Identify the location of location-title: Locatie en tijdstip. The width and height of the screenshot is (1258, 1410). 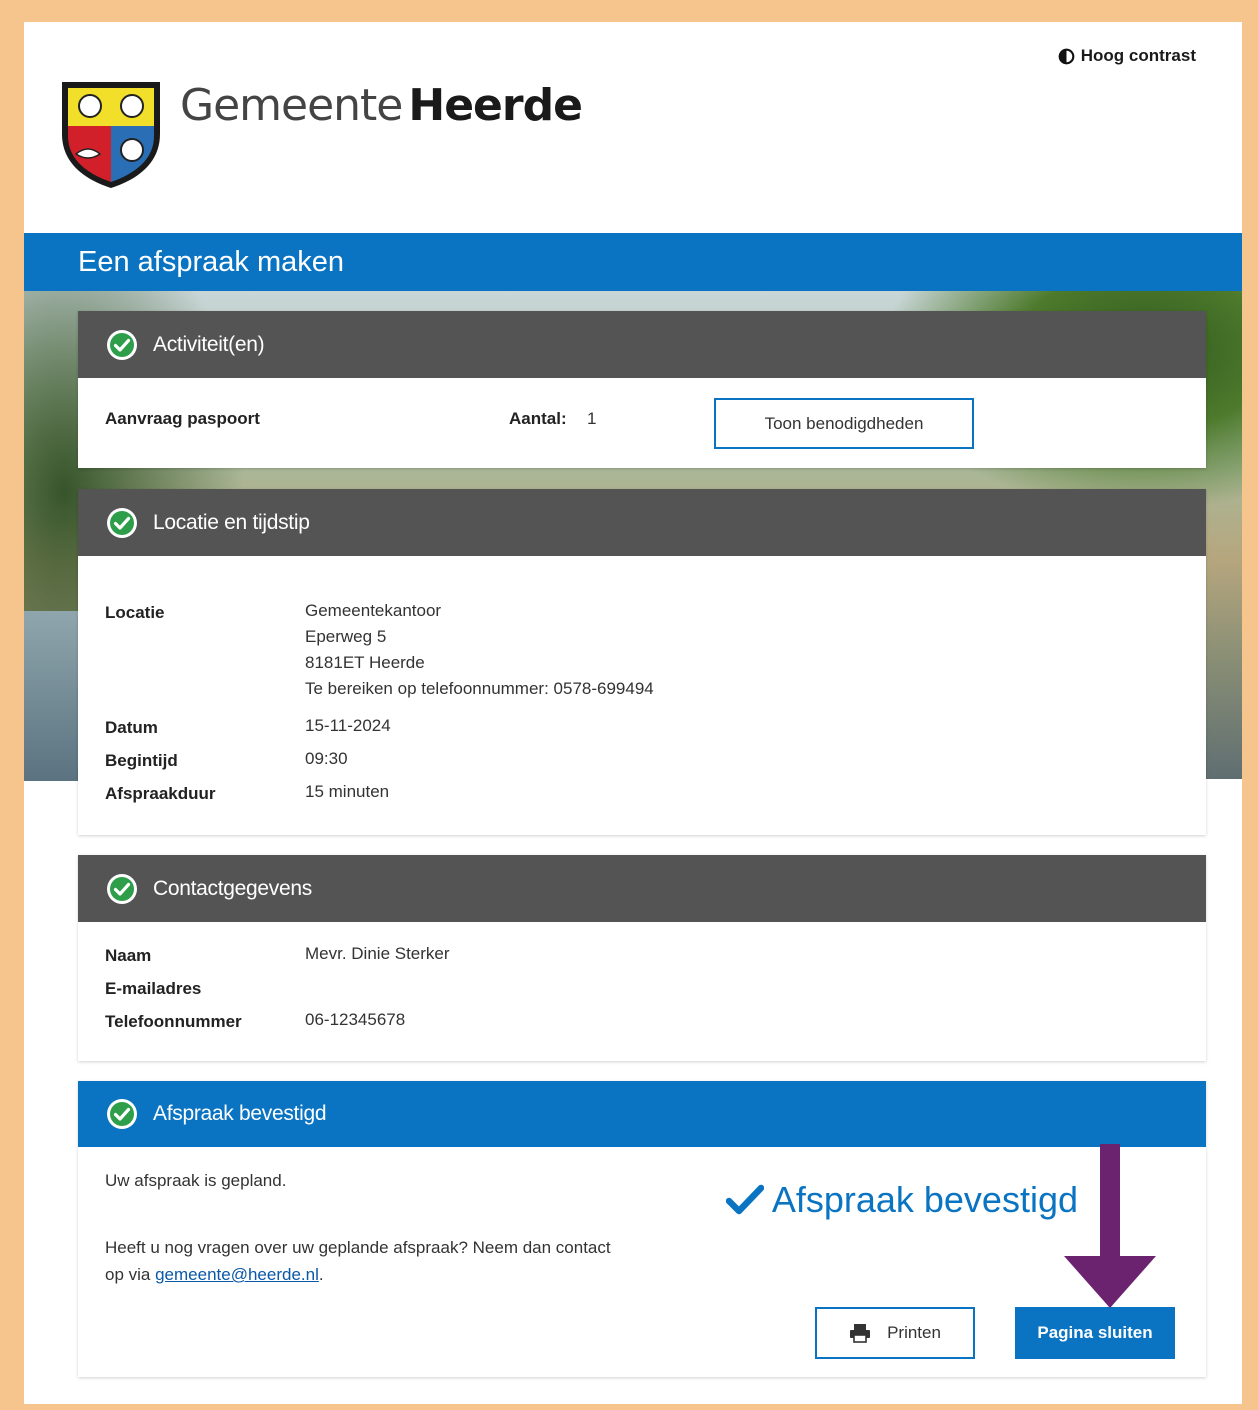
(231, 522).